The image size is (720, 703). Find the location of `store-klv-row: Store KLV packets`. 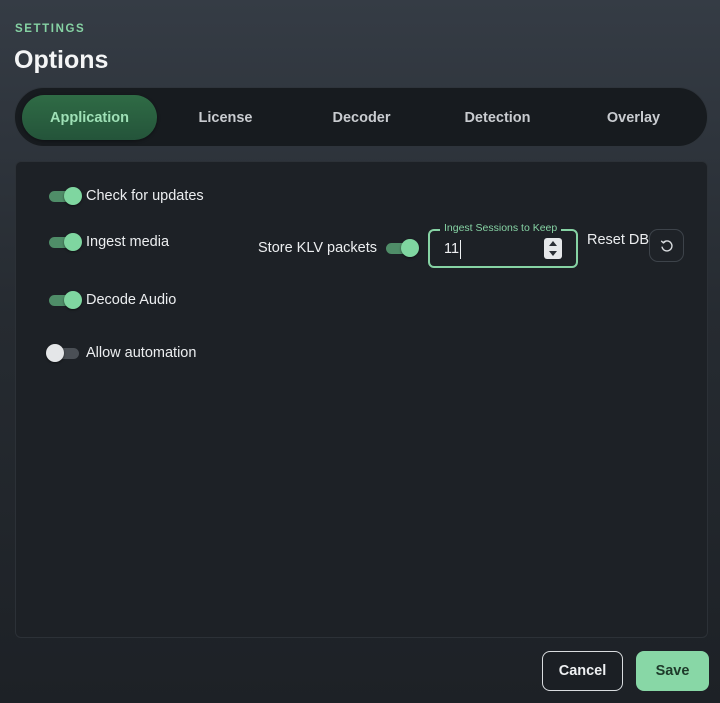

store-klv-row: Store KLV packets is located at coordinates (340, 248).